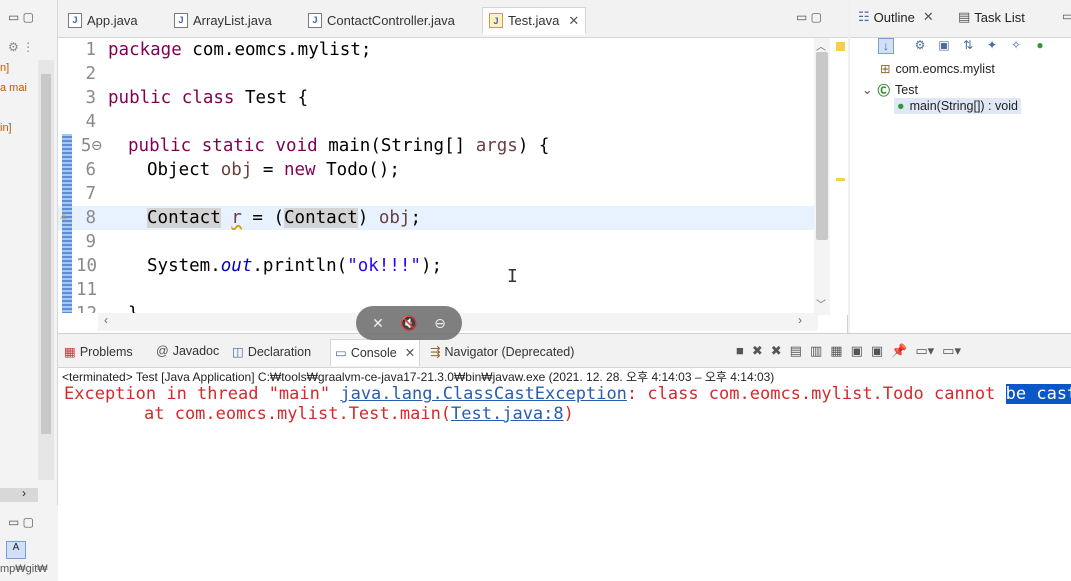  Describe the element at coordinates (937, 69) in the screenshot. I see `tree-item-package: ⊞ com.eomcs.mylist` at that location.